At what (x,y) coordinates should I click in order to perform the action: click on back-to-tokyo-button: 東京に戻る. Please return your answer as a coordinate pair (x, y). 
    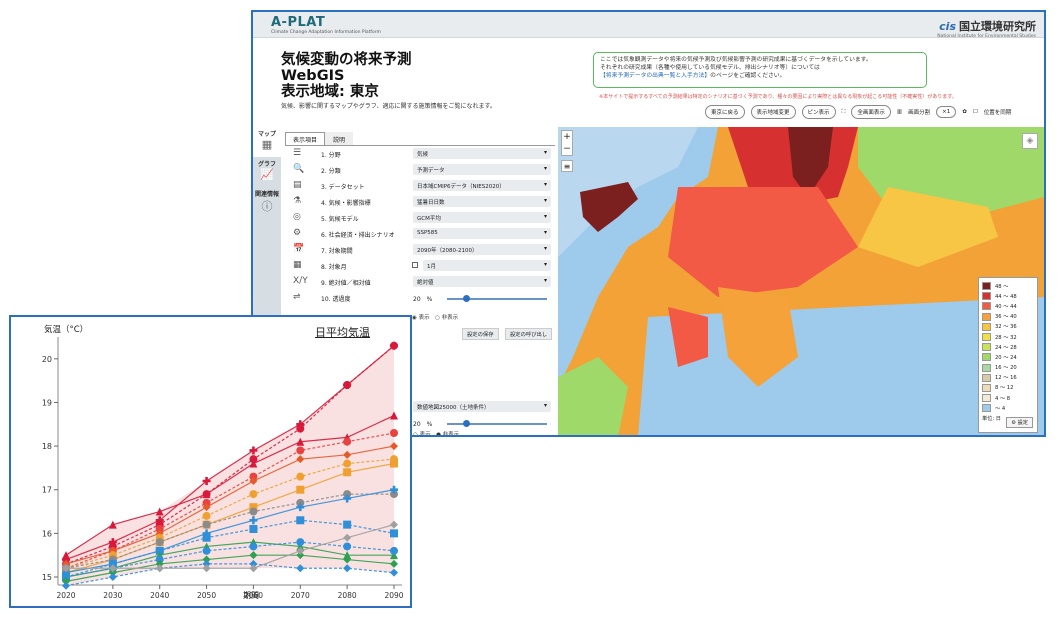
    Looking at the image, I should click on (725, 112).